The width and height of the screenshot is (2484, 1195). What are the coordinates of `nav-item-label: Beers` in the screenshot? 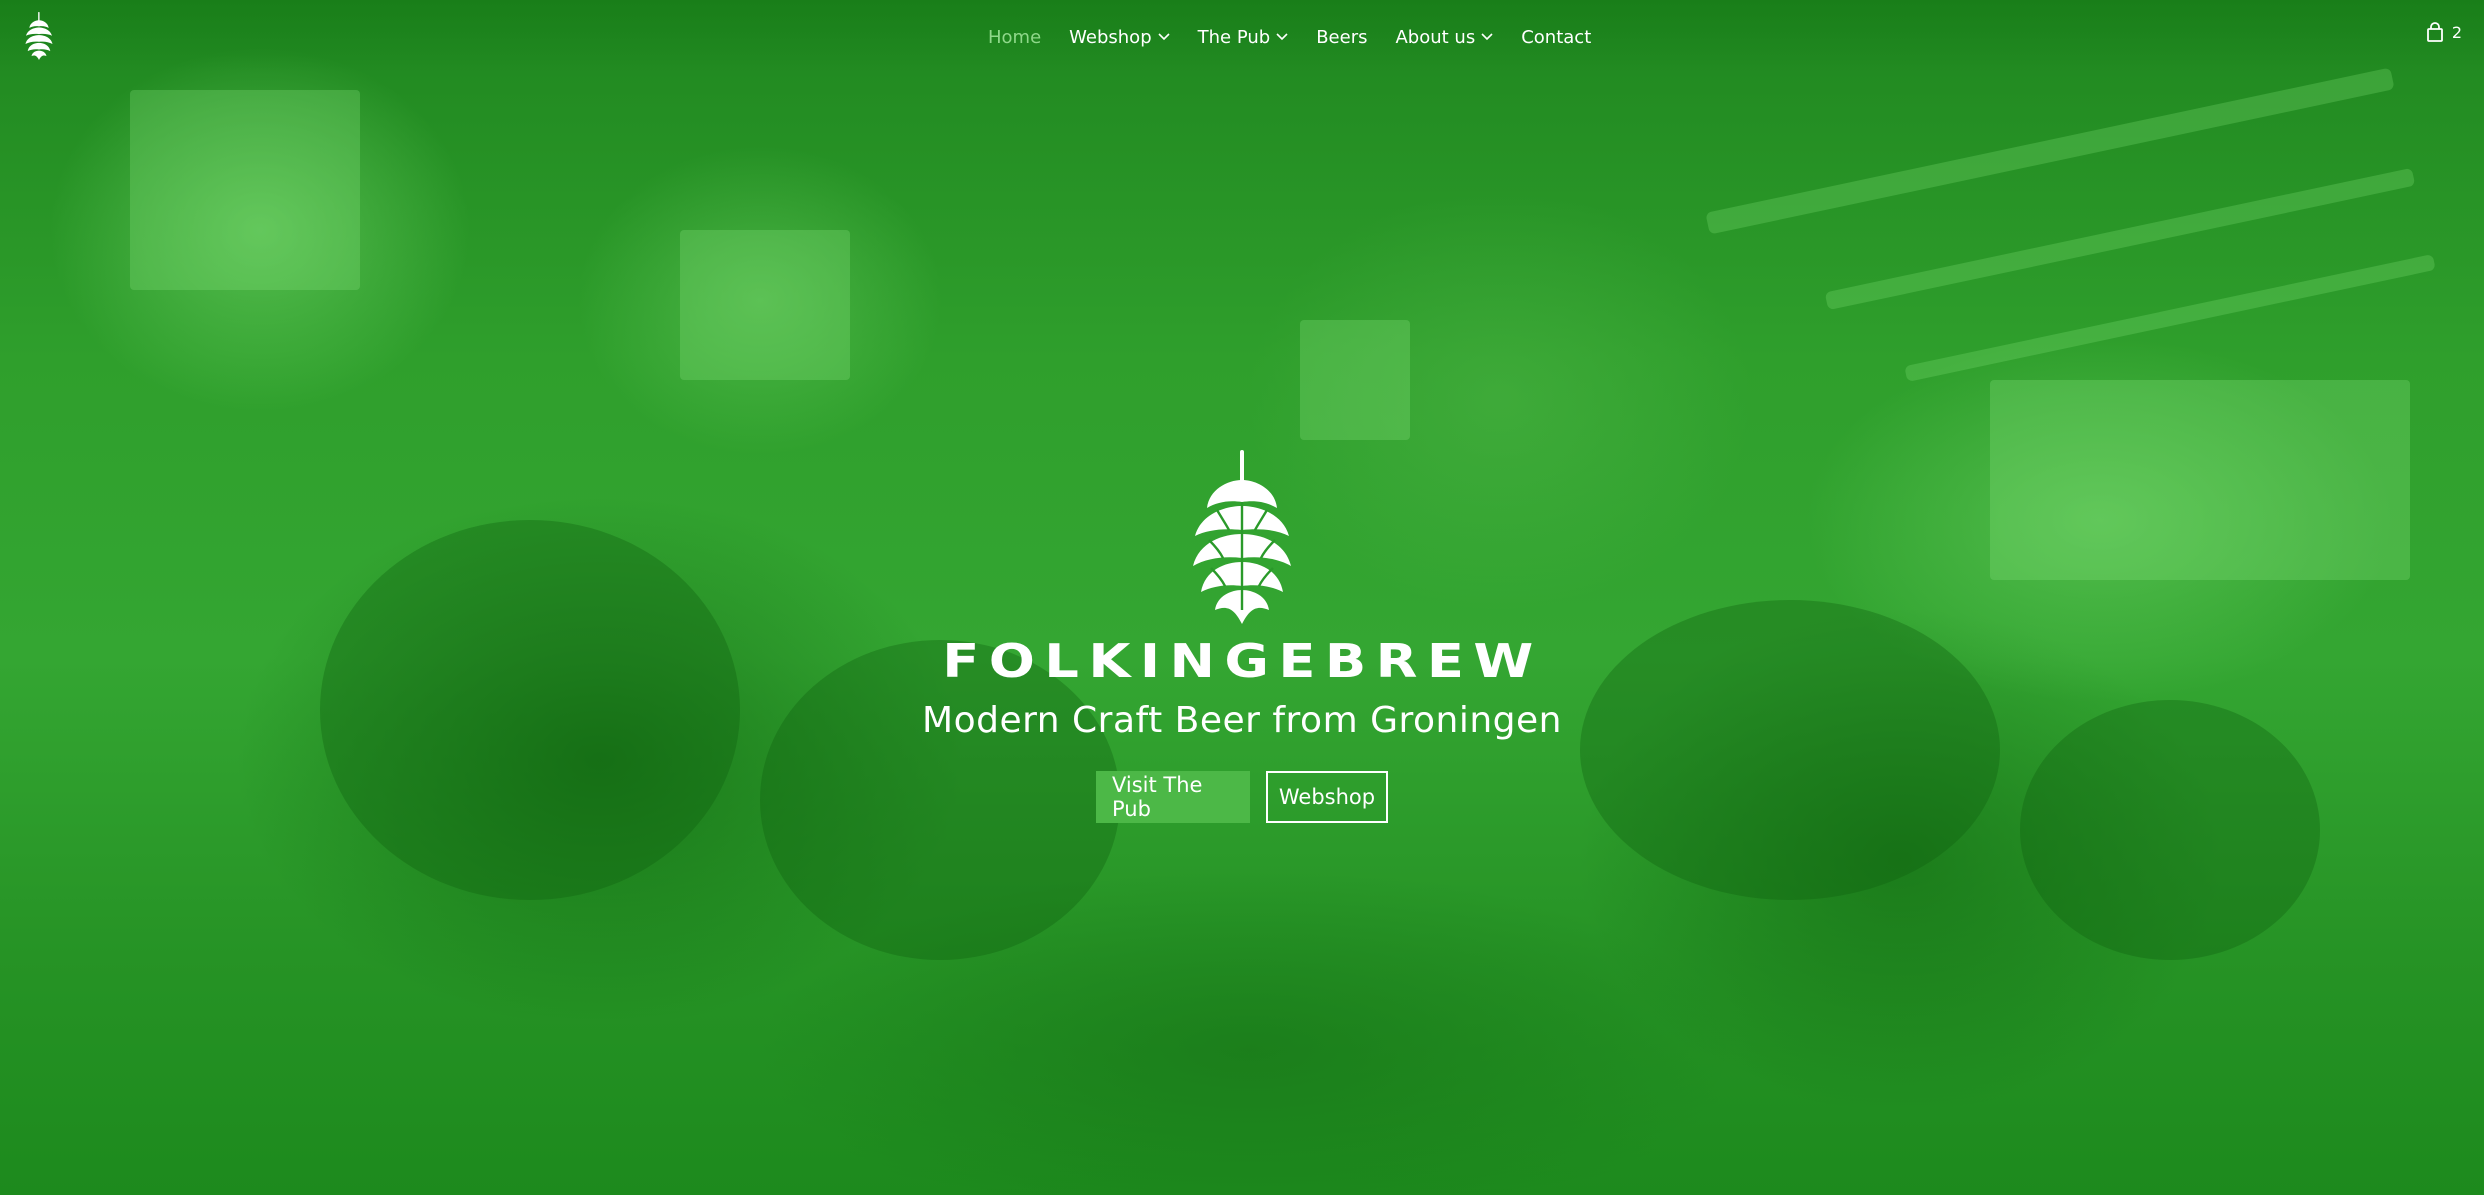 It's located at (1342, 37).